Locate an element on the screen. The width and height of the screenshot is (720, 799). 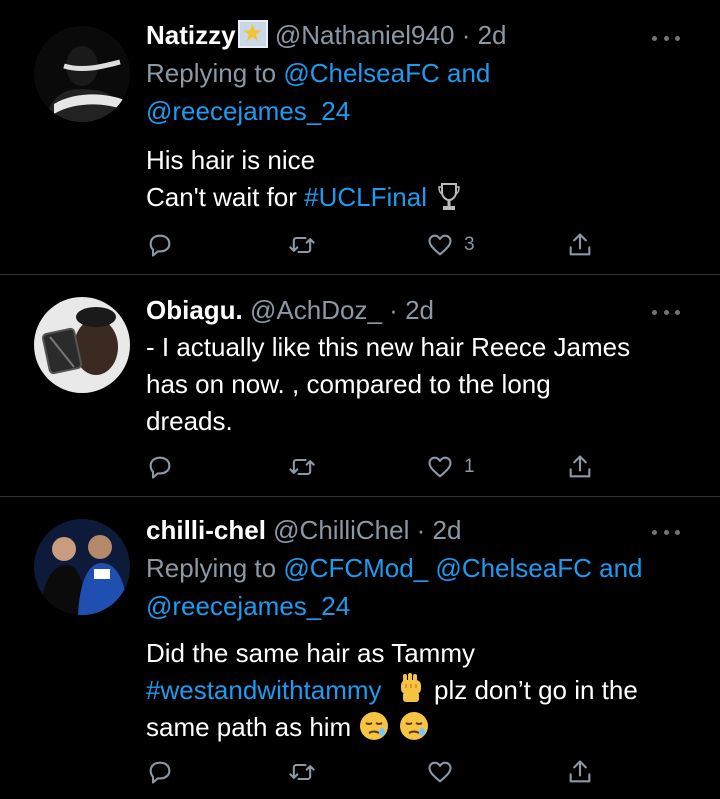
tweet-header: Natizzy @Nathaniel940 · 2d is located at coordinates (423, 34).